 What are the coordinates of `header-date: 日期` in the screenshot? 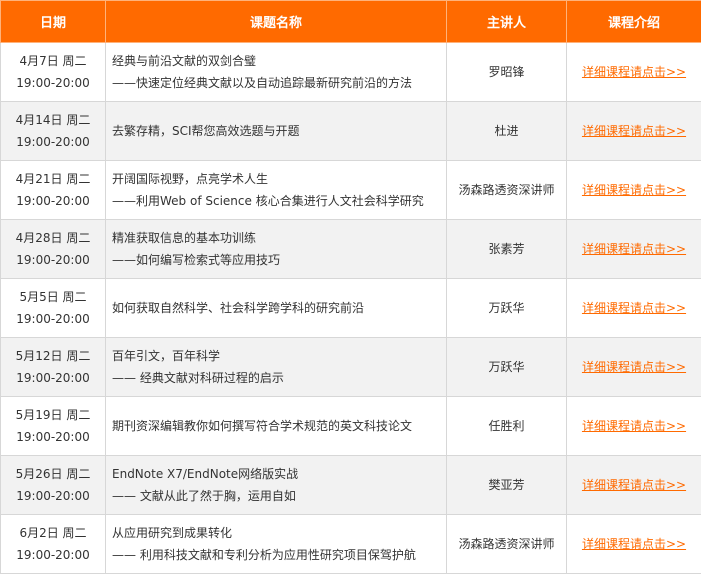 It's located at (53, 22).